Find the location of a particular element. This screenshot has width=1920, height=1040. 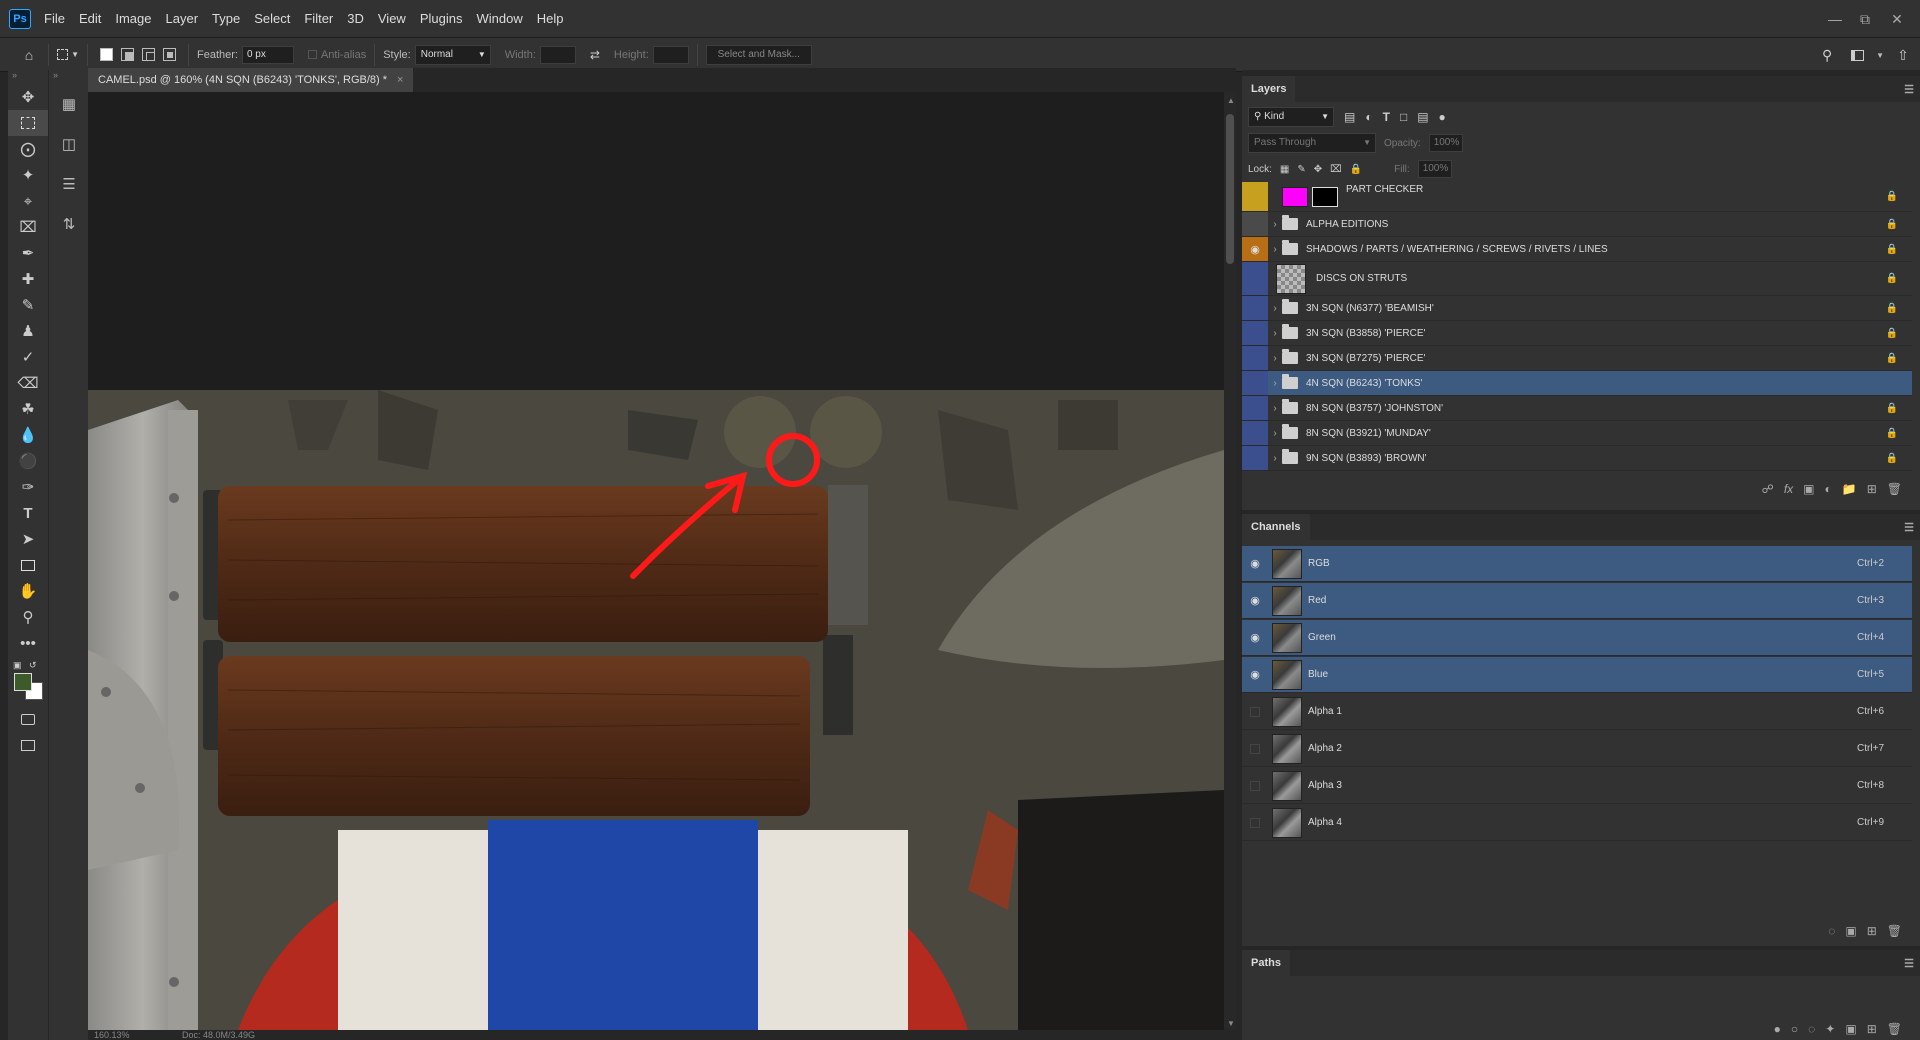

rectangle-tool-icon is located at coordinates (28, 565).